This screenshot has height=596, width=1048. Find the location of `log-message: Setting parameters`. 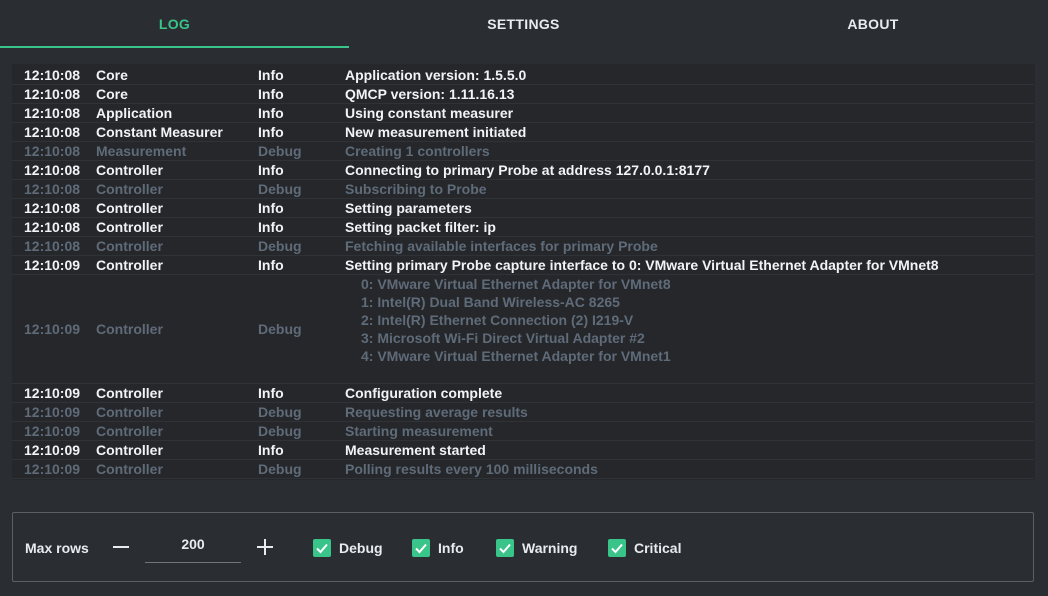

log-message: Setting parameters is located at coordinates (689, 208).